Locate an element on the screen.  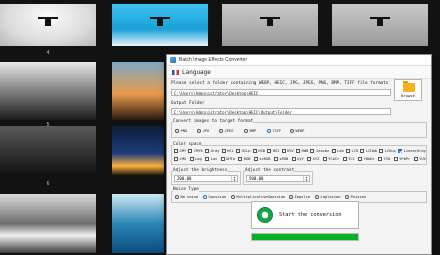
color-space-option-label: LCH is located at coordinates (355, 151).